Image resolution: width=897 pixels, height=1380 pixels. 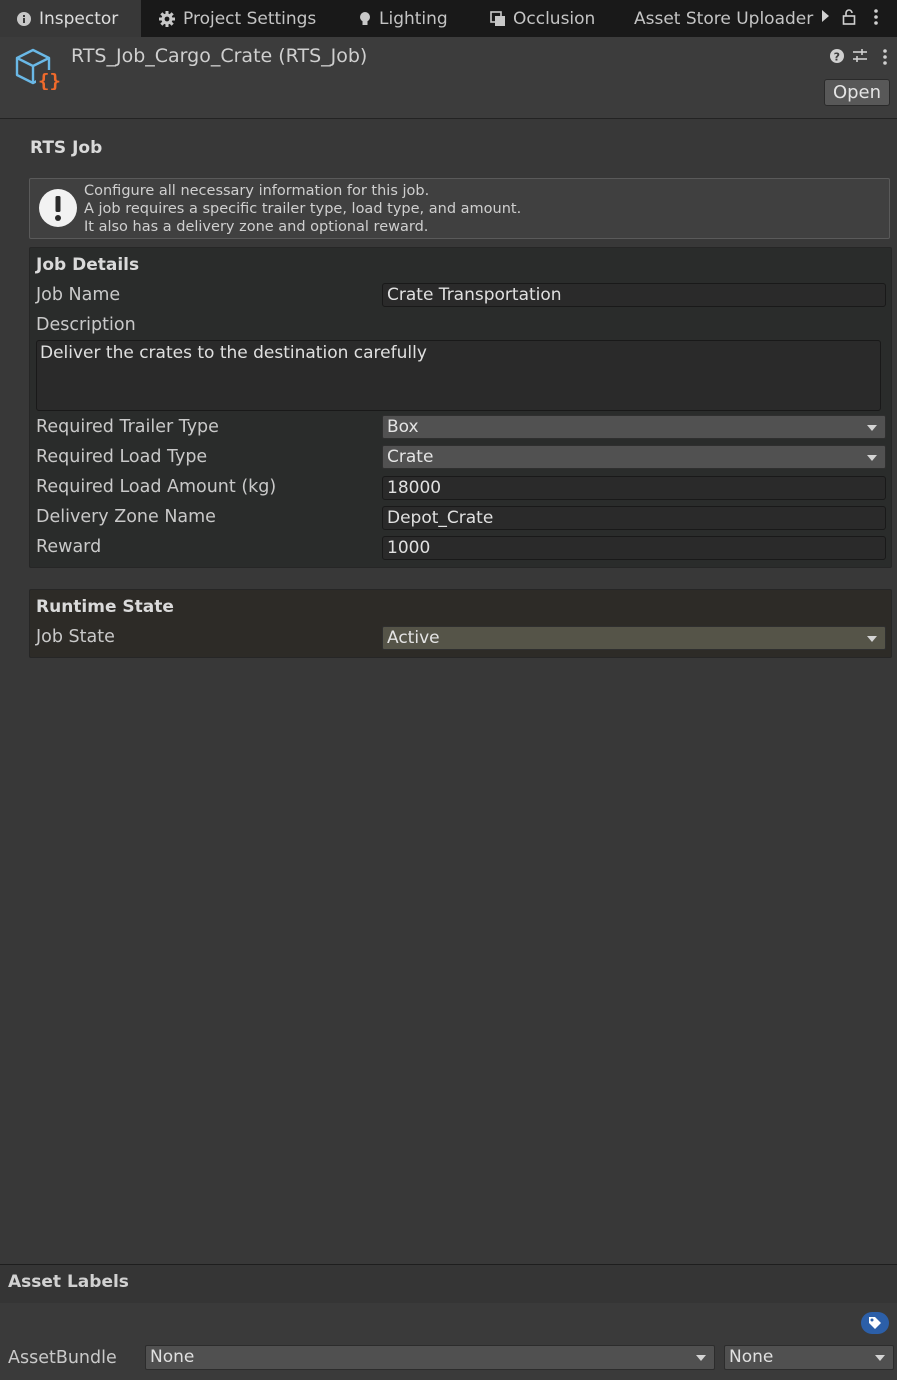 I want to click on job-details-title: Job Details, so click(x=88, y=265).